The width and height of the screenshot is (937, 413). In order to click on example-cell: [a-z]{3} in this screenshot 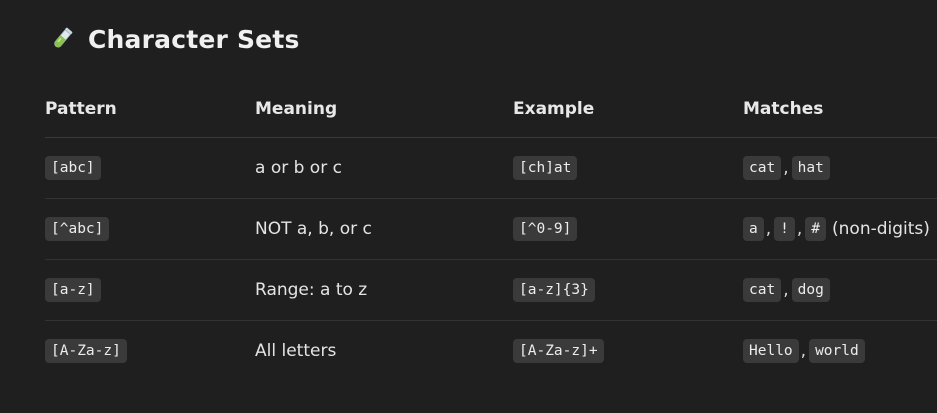, I will do `click(554, 290)`.